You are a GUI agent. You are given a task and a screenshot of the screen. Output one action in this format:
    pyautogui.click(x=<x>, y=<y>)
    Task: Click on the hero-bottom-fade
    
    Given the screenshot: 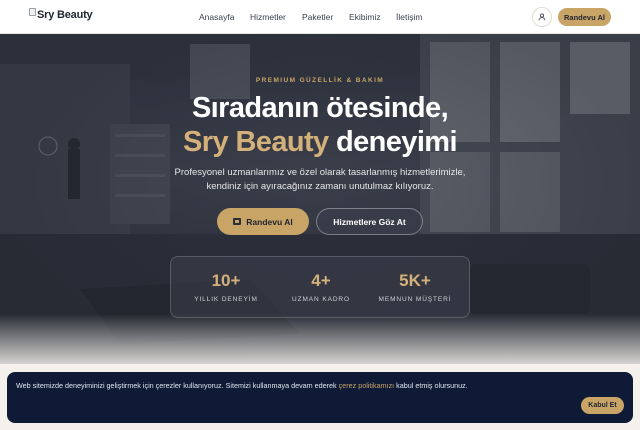 What is the action you would take?
    pyautogui.click(x=320, y=339)
    